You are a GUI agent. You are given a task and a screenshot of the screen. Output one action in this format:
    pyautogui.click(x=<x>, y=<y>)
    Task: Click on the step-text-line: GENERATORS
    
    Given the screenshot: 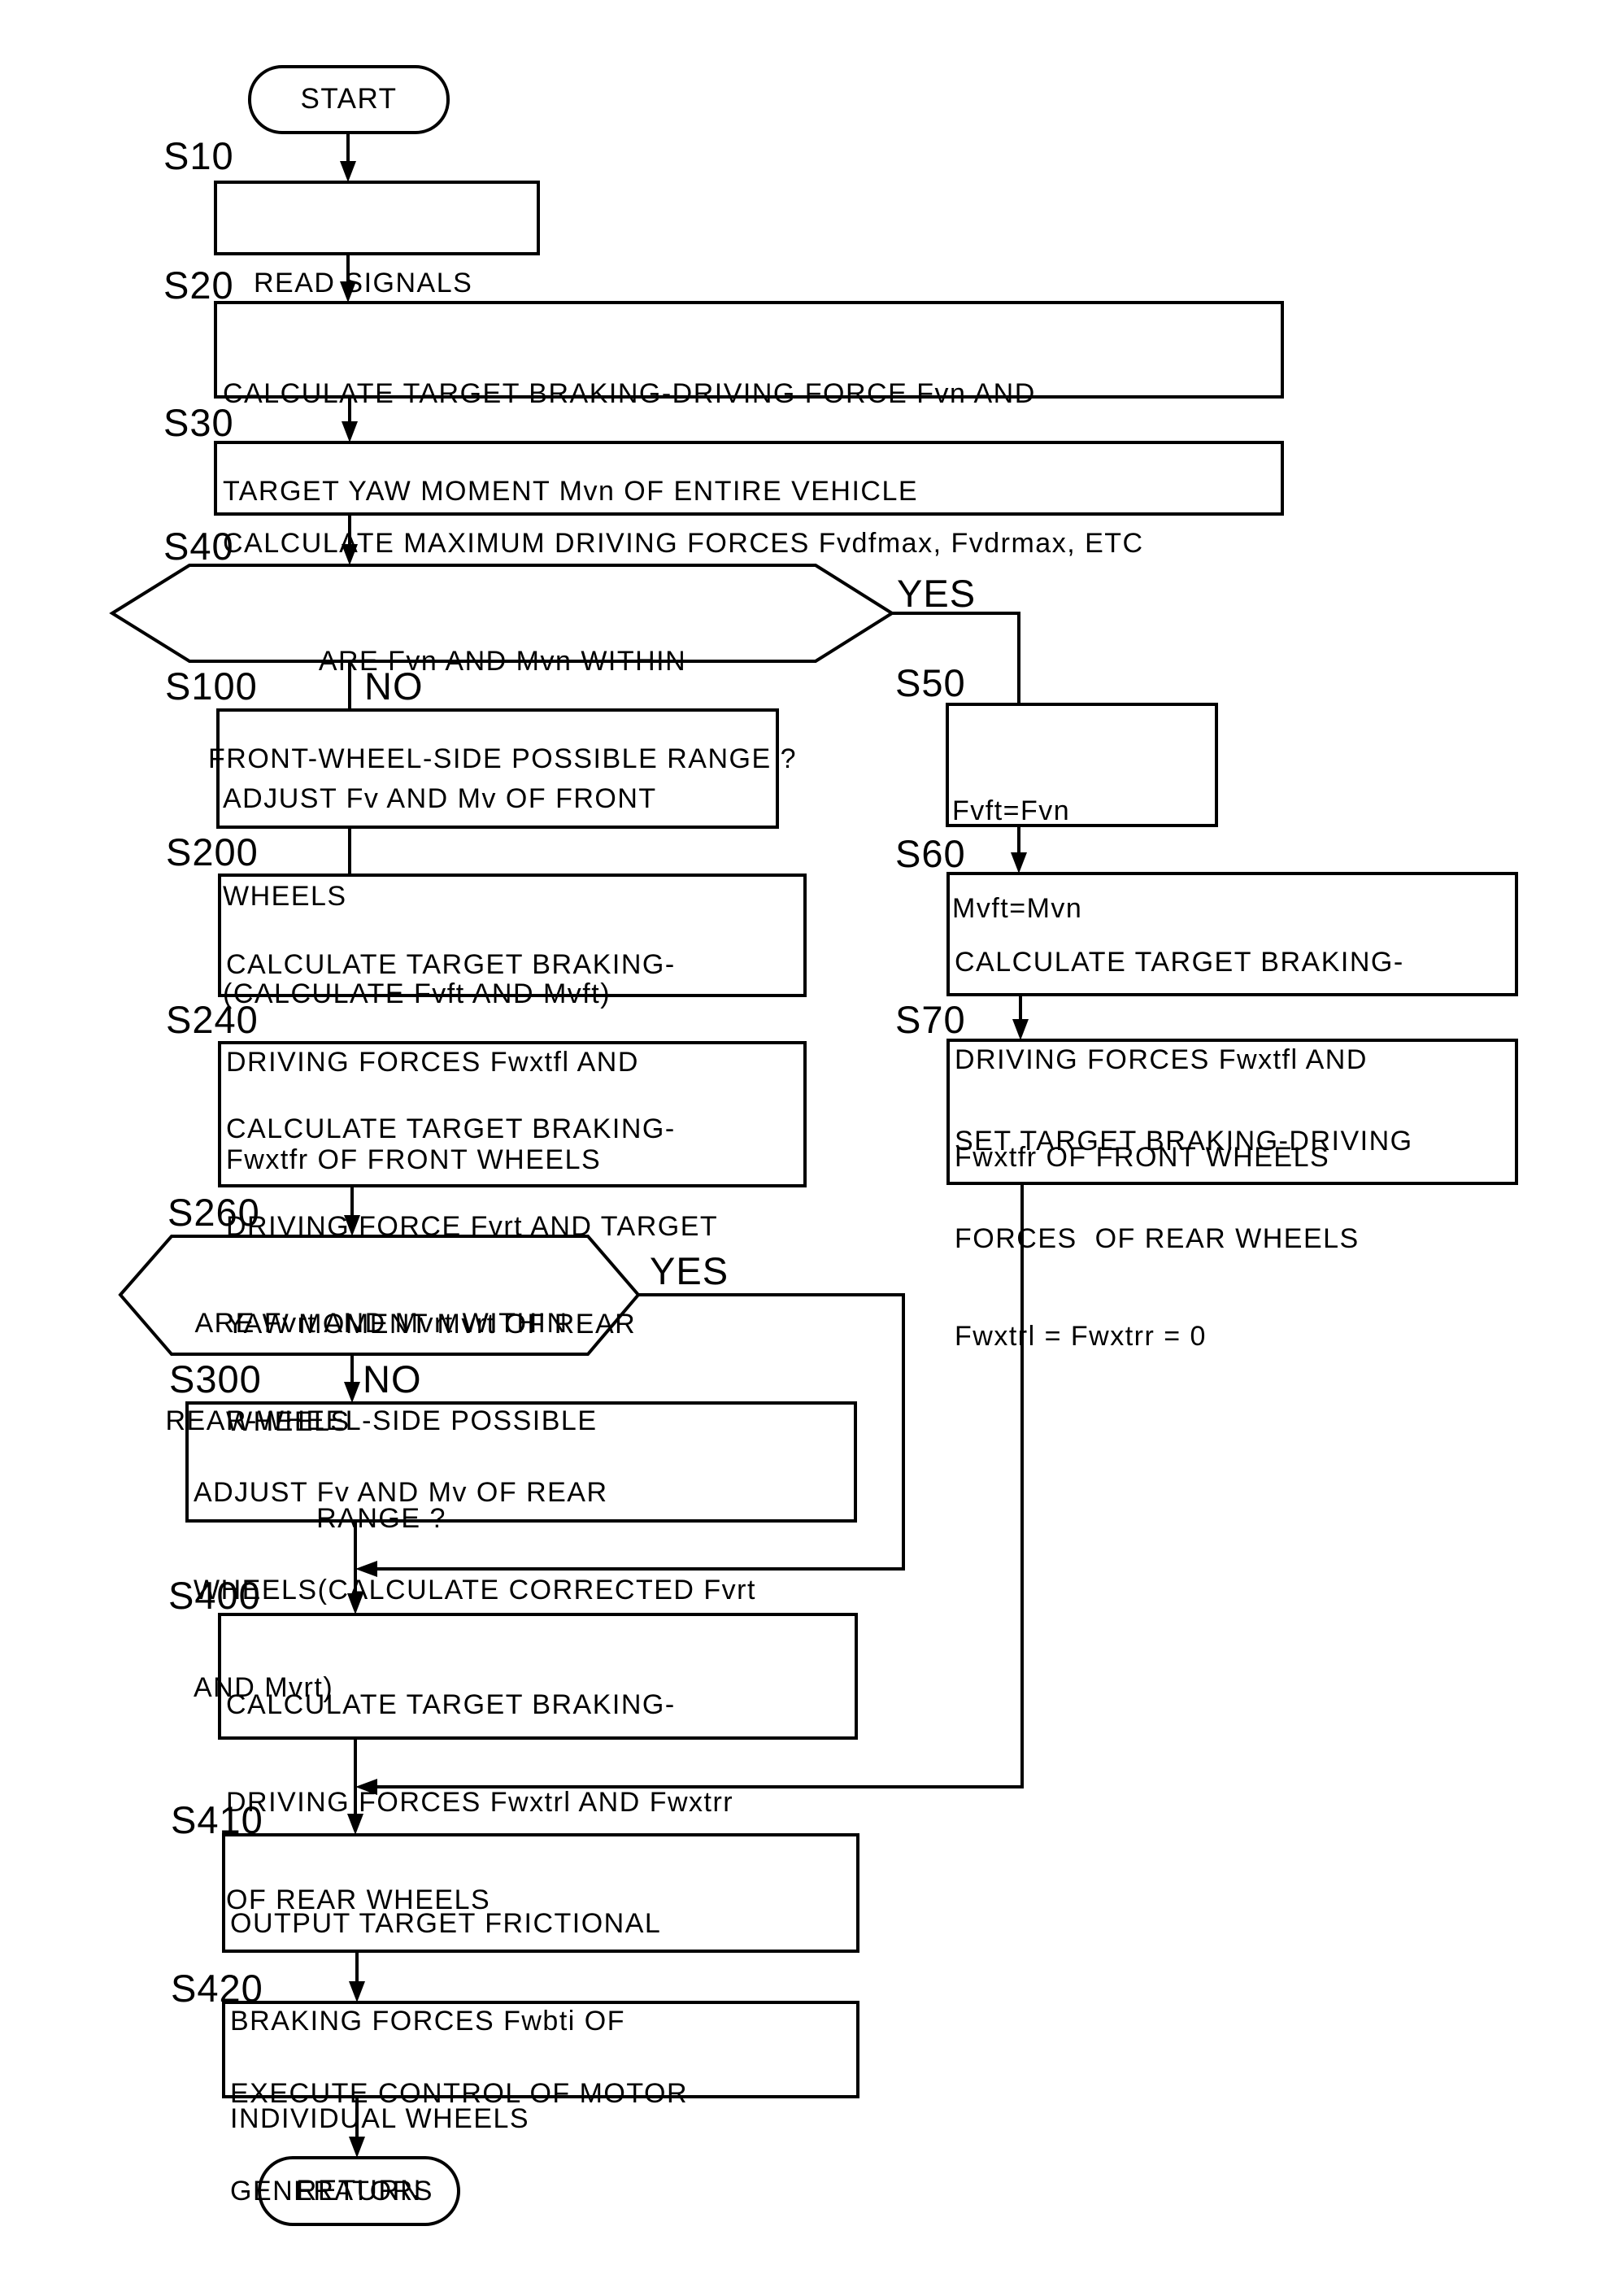 What is the action you would take?
    pyautogui.click(x=332, y=2191)
    